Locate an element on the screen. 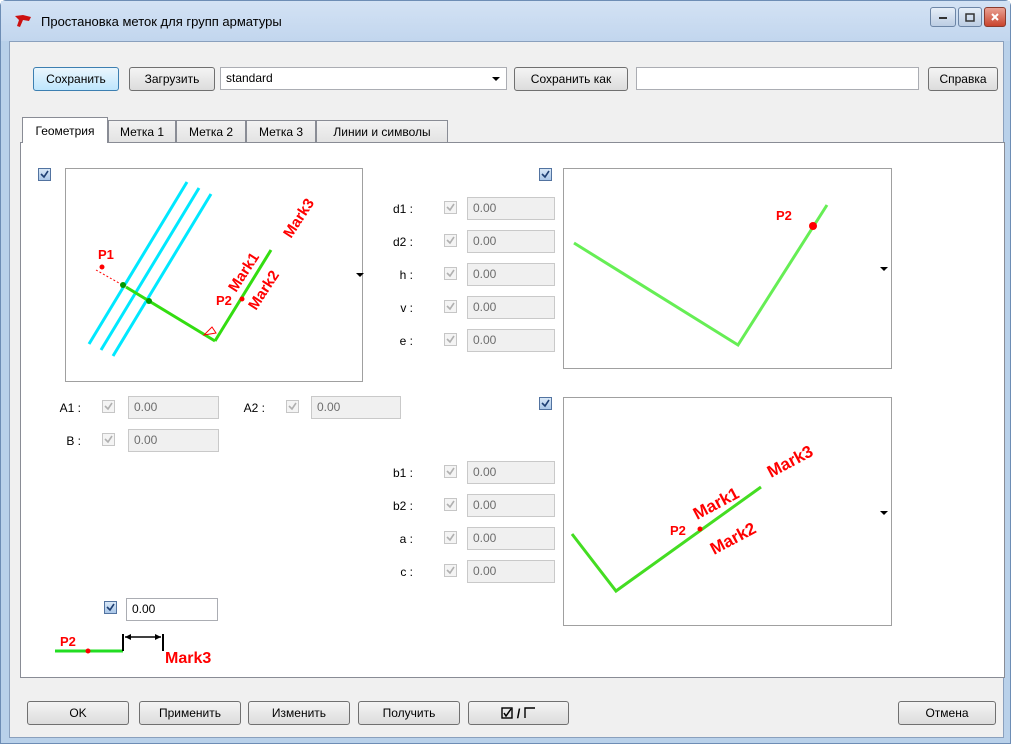 This screenshot has width=1011, height=744. checked-box-icon is located at coordinates (506, 713).